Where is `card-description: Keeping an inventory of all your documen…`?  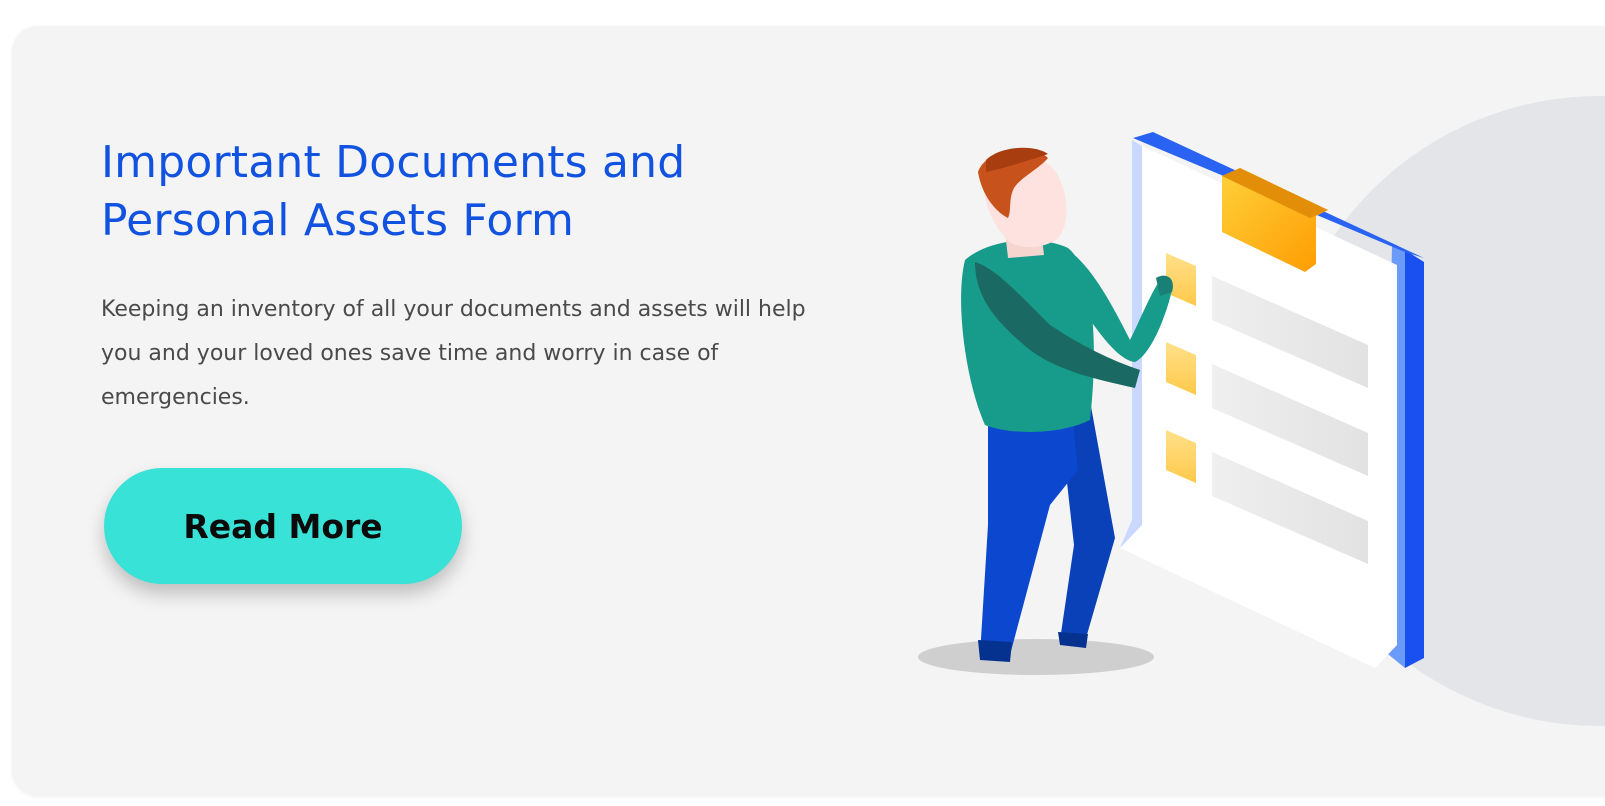 card-description: Keeping an inventory of all your documen… is located at coordinates (453, 353).